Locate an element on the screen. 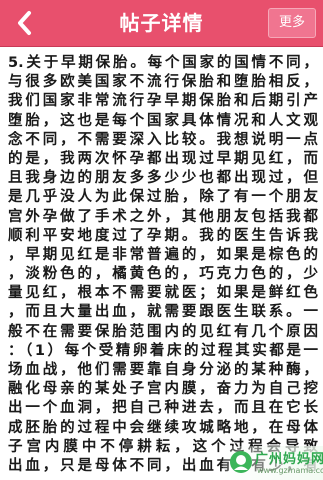 Image resolution: width=323 pixels, height=480 pixels. post-line: 融化母亲的某处子宫内膜，奋力为自己挖 is located at coordinates (163, 389).